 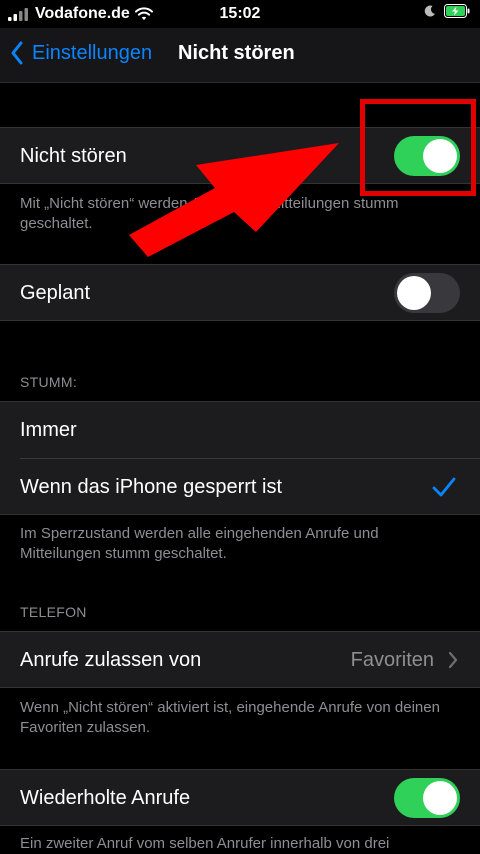 I want to click on back-button: Einstellungen, so click(x=81, y=53).